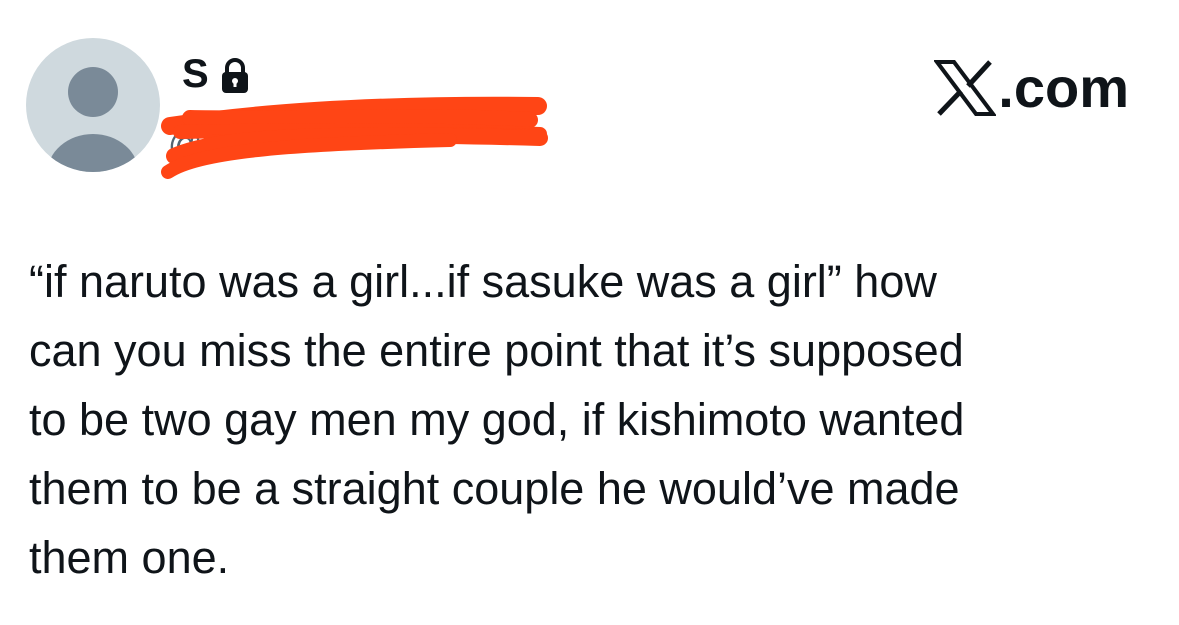 The image size is (1179, 625). Describe the element at coordinates (1063, 87) in the screenshot. I see `brand-suffix: .com` at that location.